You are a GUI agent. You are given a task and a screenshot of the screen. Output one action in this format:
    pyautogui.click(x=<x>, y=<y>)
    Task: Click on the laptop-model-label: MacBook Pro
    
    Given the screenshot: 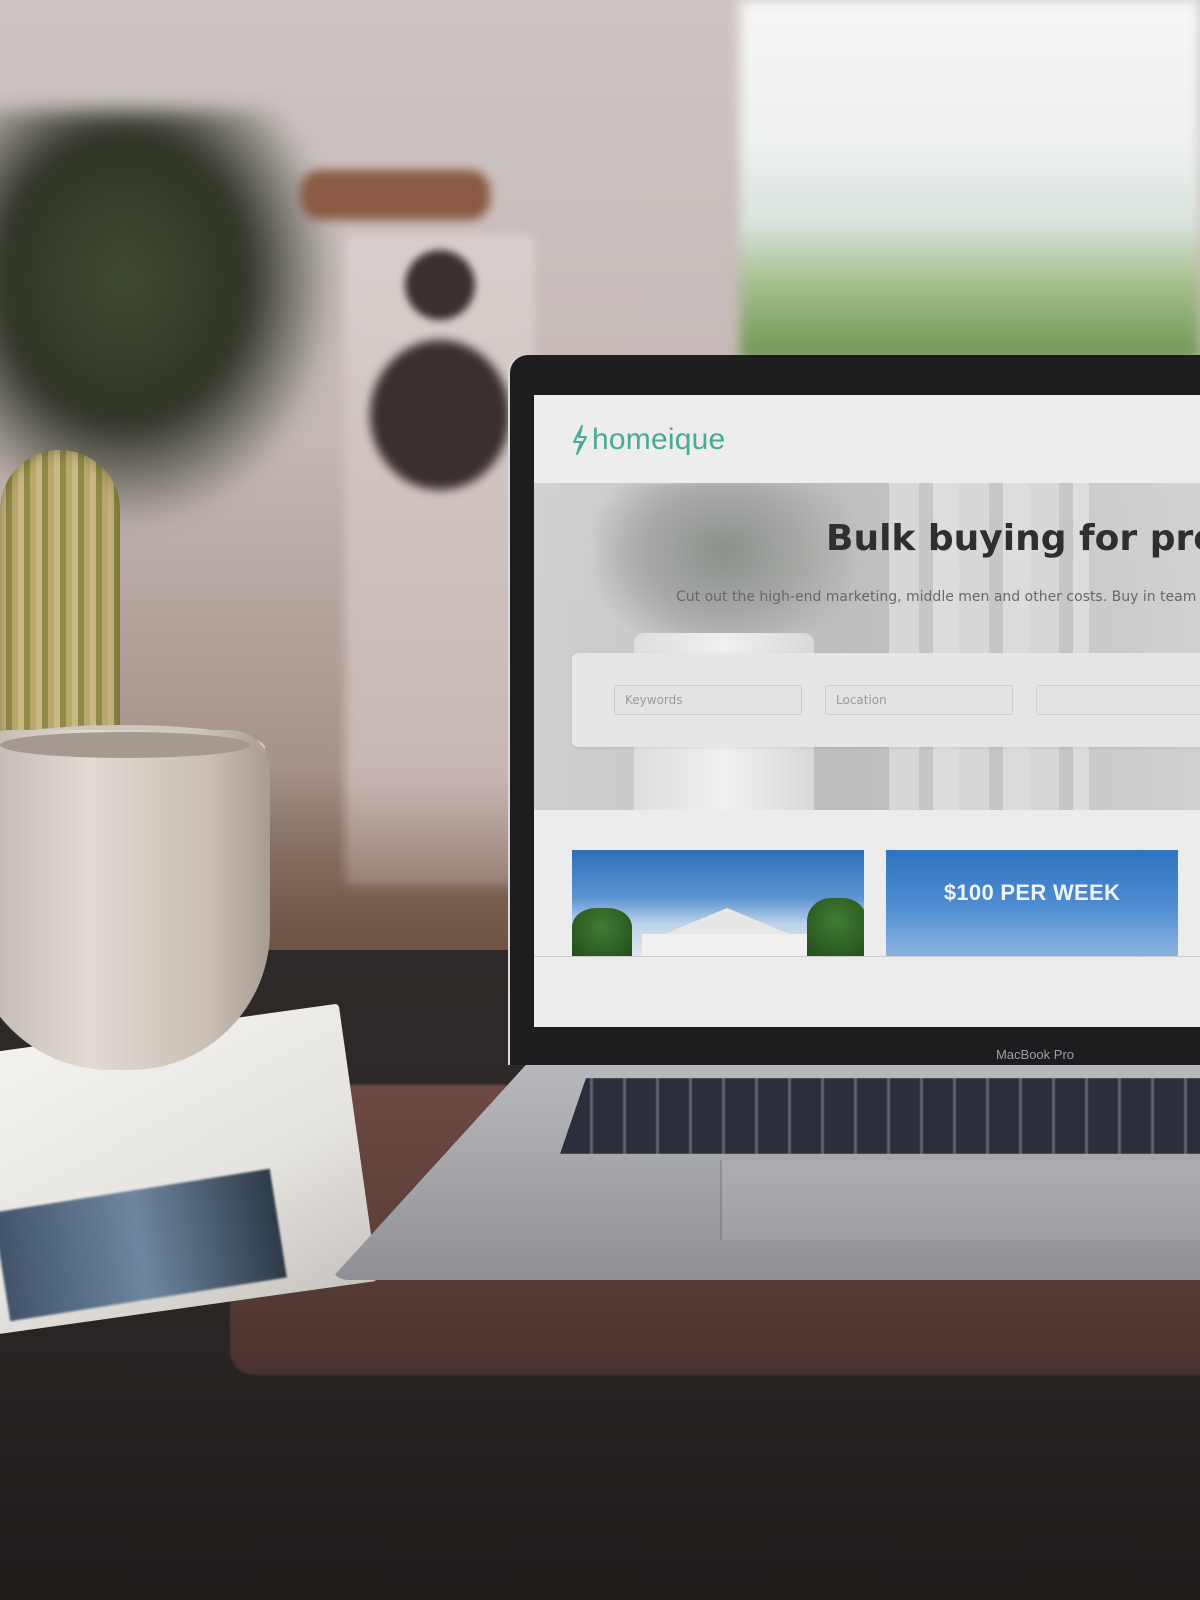 What is the action you would take?
    pyautogui.click(x=1035, y=1054)
    